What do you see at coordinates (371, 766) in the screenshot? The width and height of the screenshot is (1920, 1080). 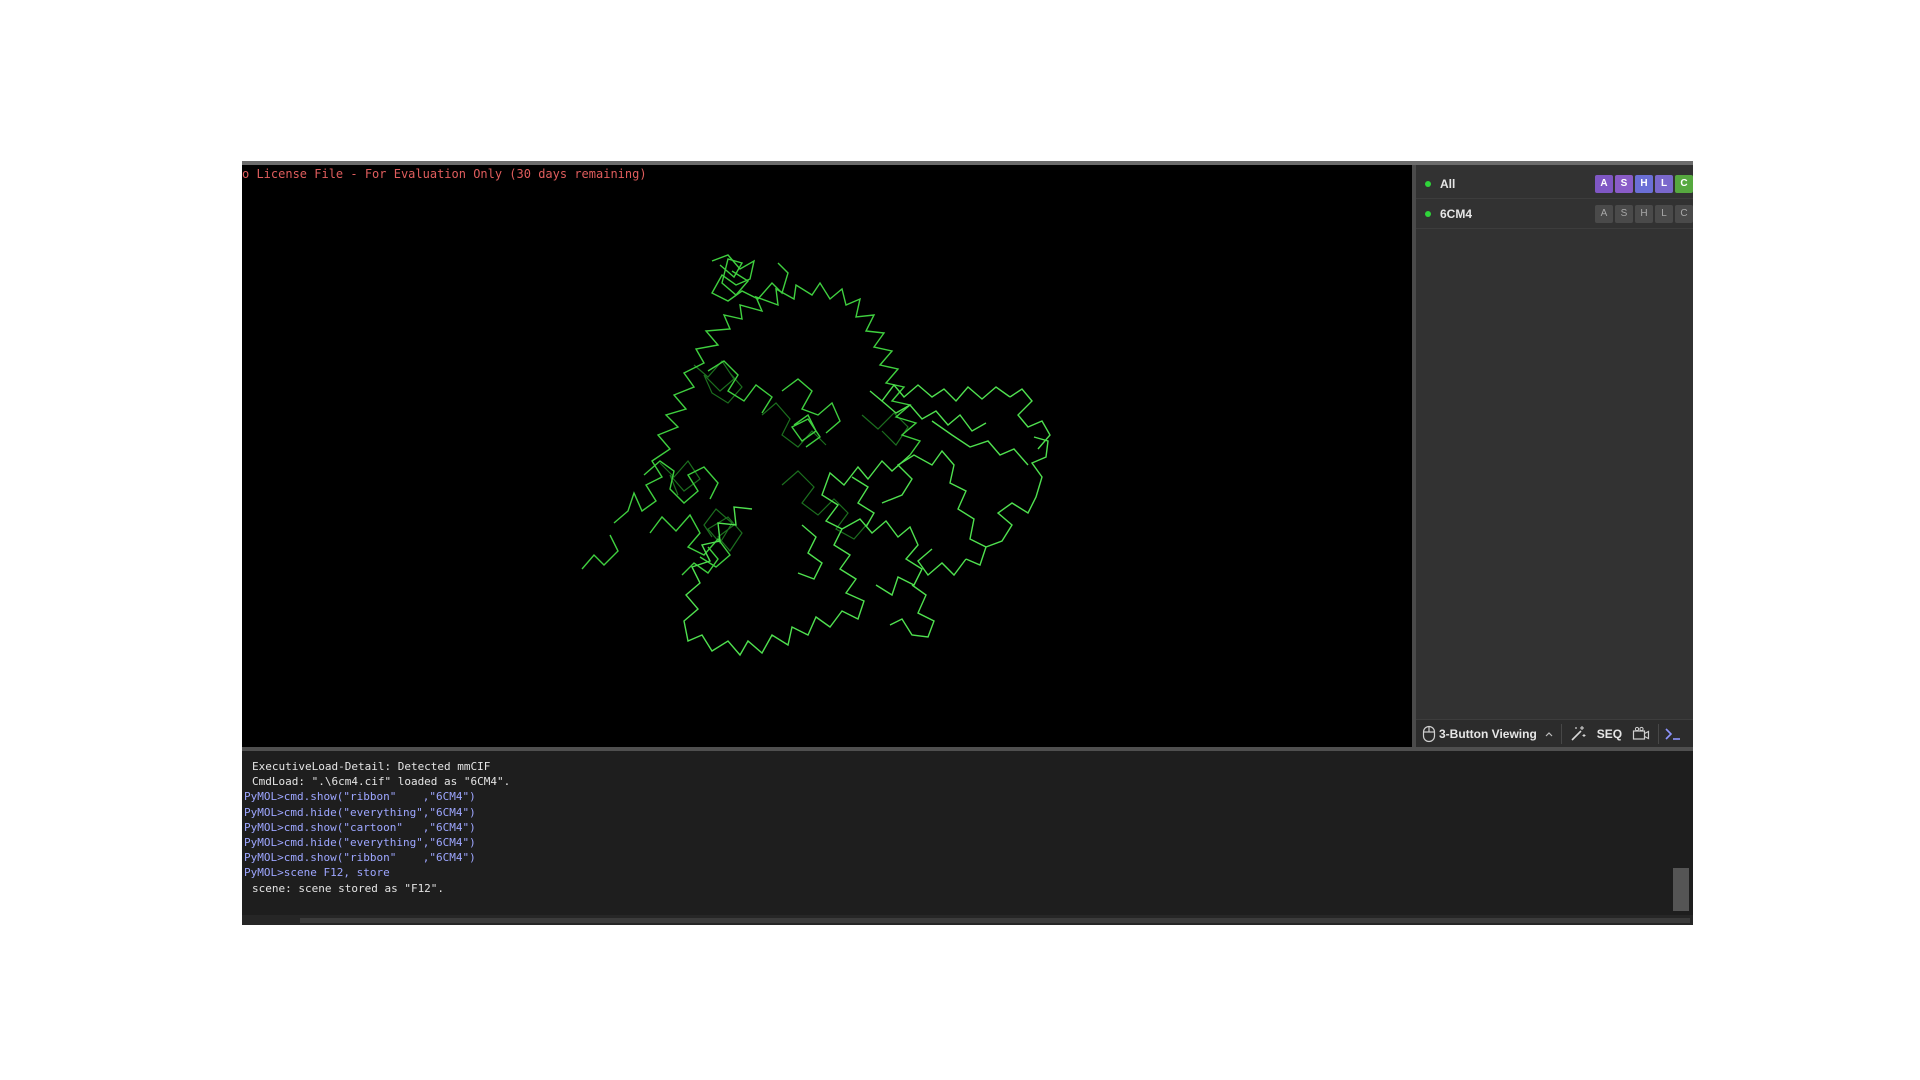 I see `console-line: ExecutiveLoad-Detail: Detected mmCIF` at bounding box center [371, 766].